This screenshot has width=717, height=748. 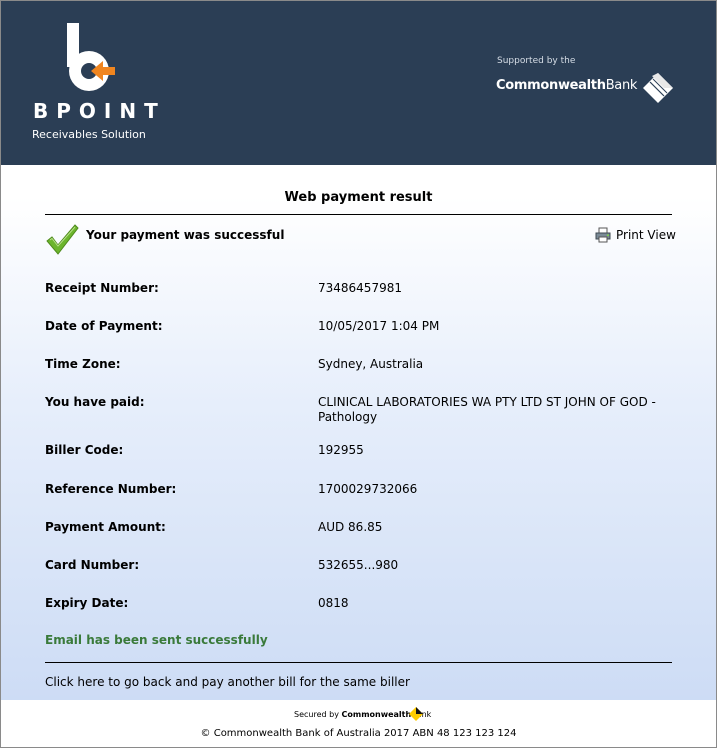 I want to click on field-value: 192955, so click(x=341, y=450).